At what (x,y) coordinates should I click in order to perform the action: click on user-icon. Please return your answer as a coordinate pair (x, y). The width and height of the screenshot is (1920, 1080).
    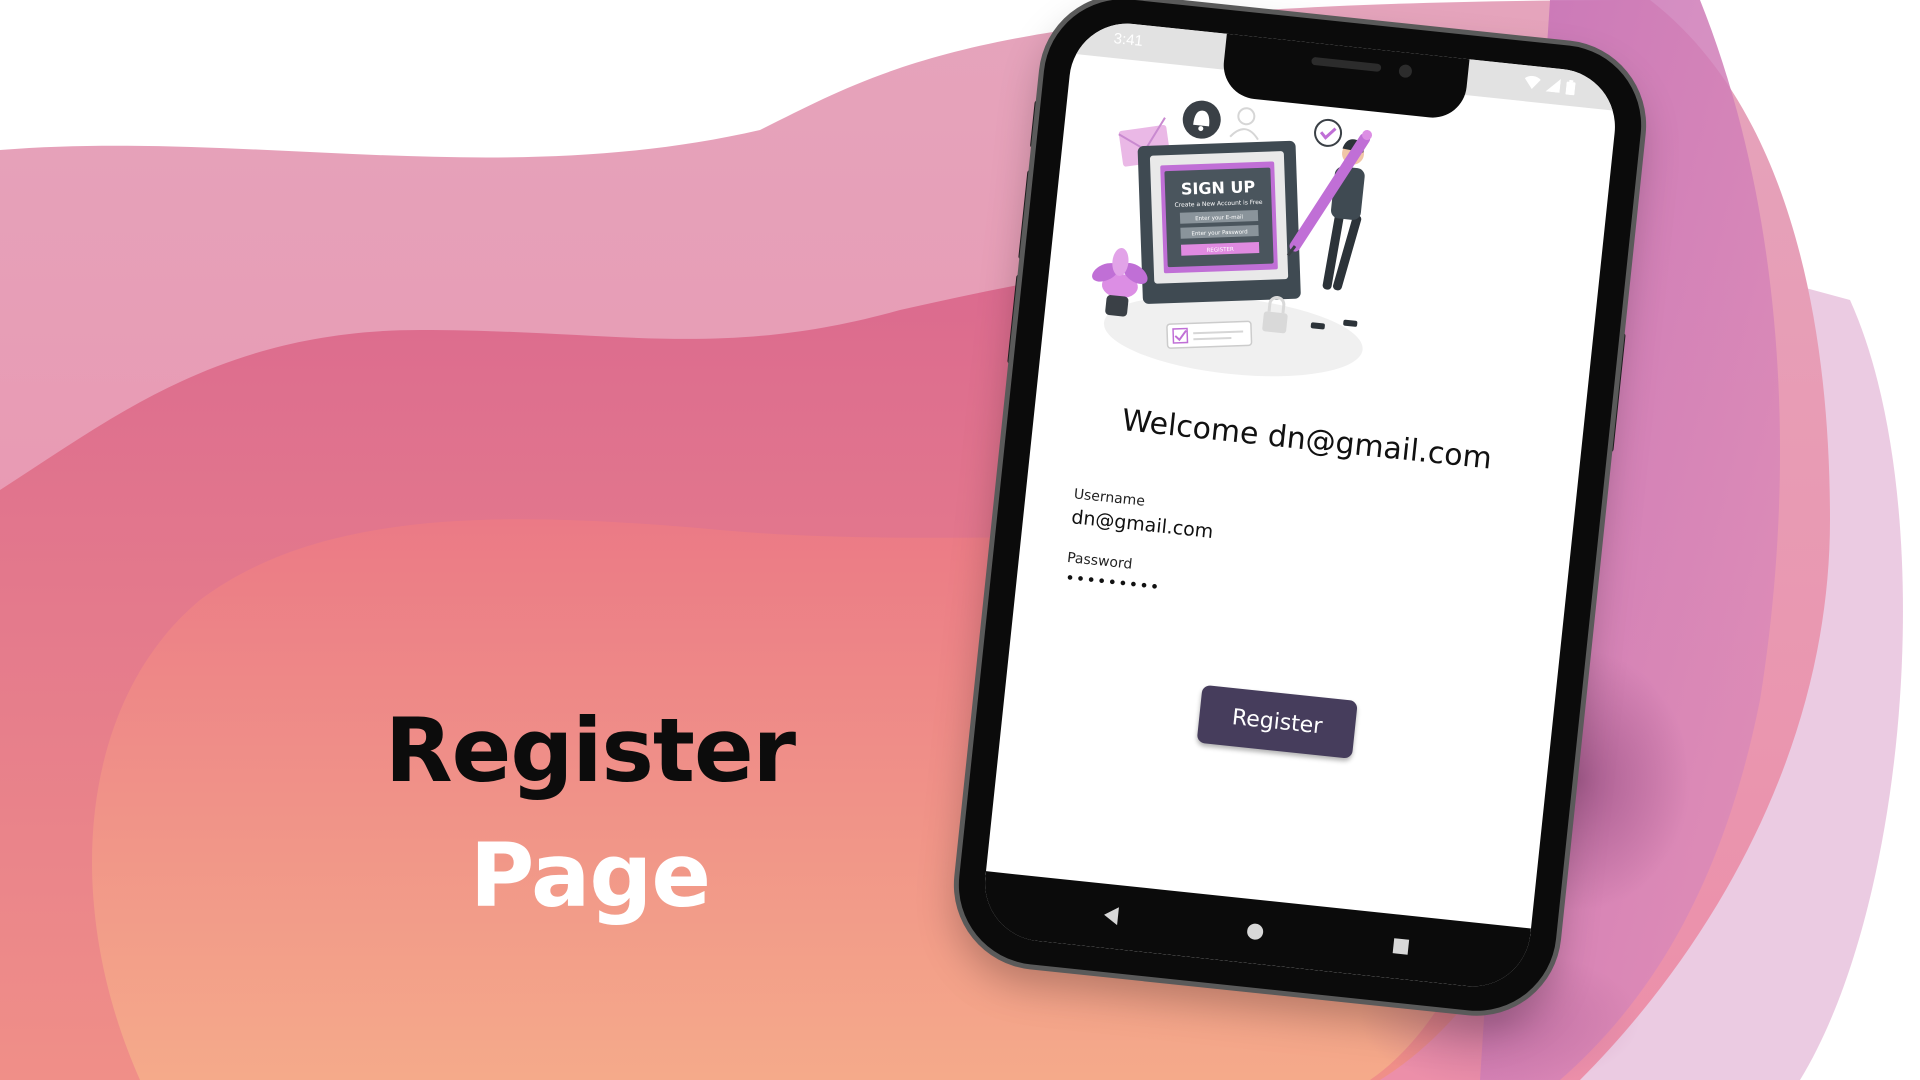
    Looking at the image, I should click on (1244, 124).